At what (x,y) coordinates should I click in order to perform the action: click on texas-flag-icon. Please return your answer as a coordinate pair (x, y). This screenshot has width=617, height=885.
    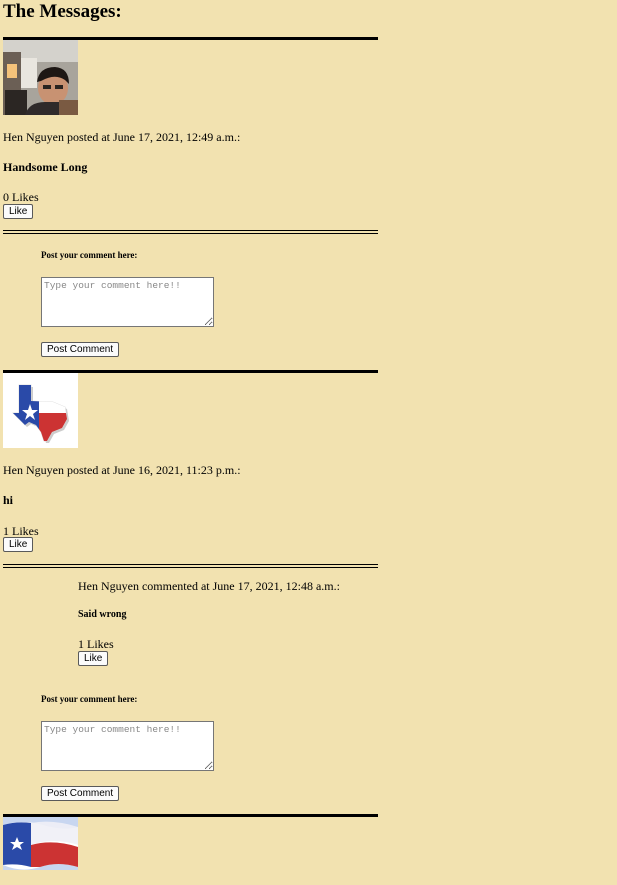
    Looking at the image, I should click on (40, 843).